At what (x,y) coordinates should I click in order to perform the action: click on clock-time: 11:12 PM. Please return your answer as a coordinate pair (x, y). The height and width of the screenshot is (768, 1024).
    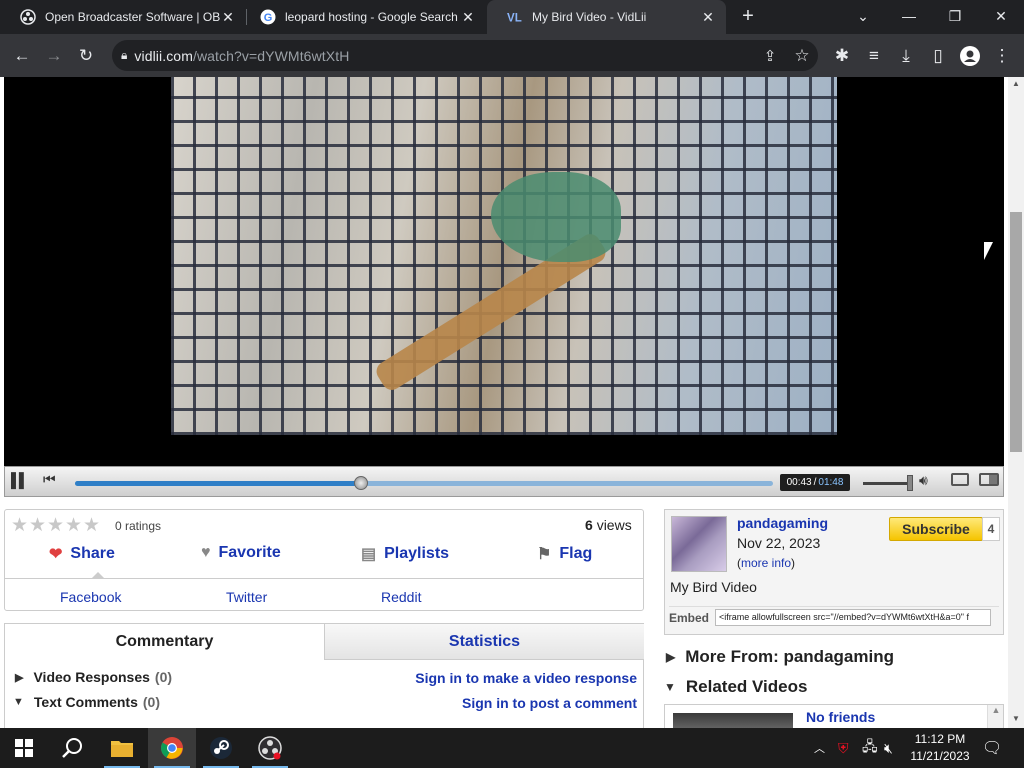
    Looking at the image, I should click on (940, 739).